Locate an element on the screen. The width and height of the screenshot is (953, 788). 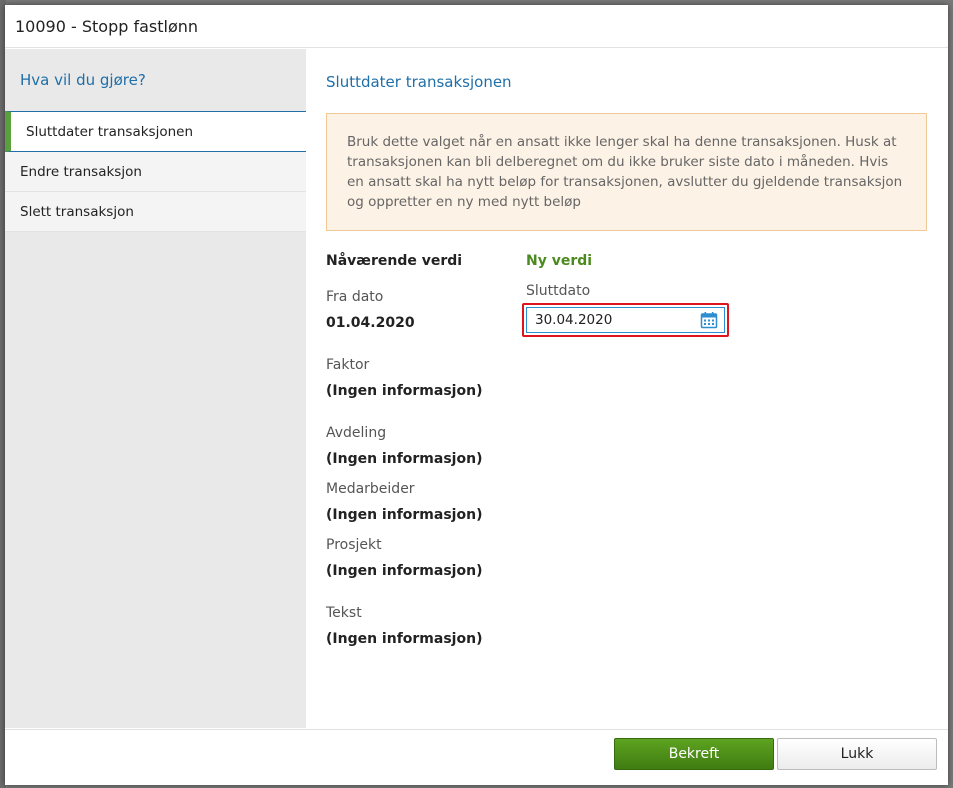
sidebar-item-edit: Endre transaksjon is located at coordinates (155, 172).